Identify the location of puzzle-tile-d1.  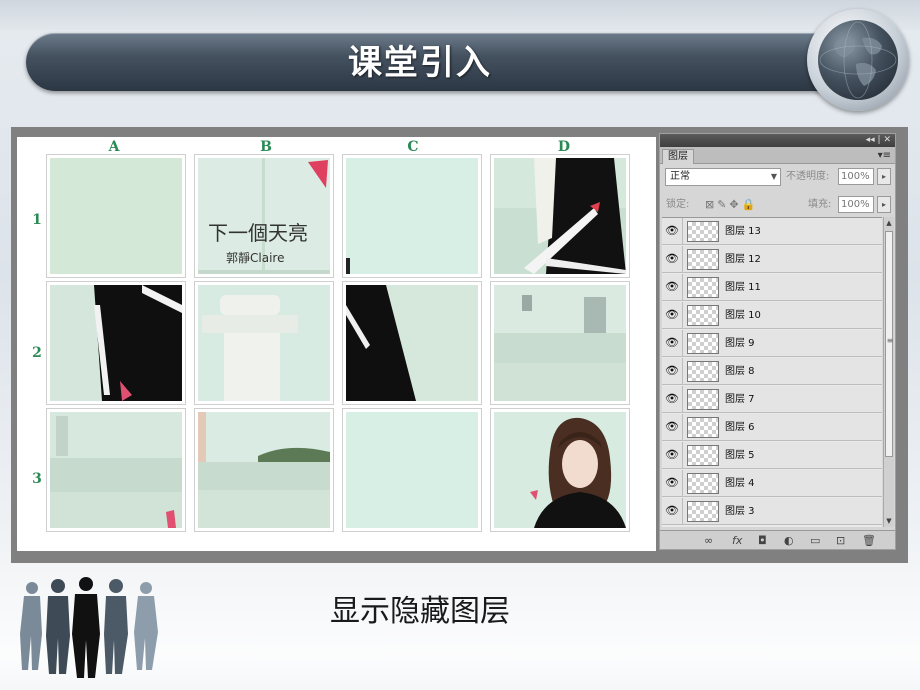
(560, 216).